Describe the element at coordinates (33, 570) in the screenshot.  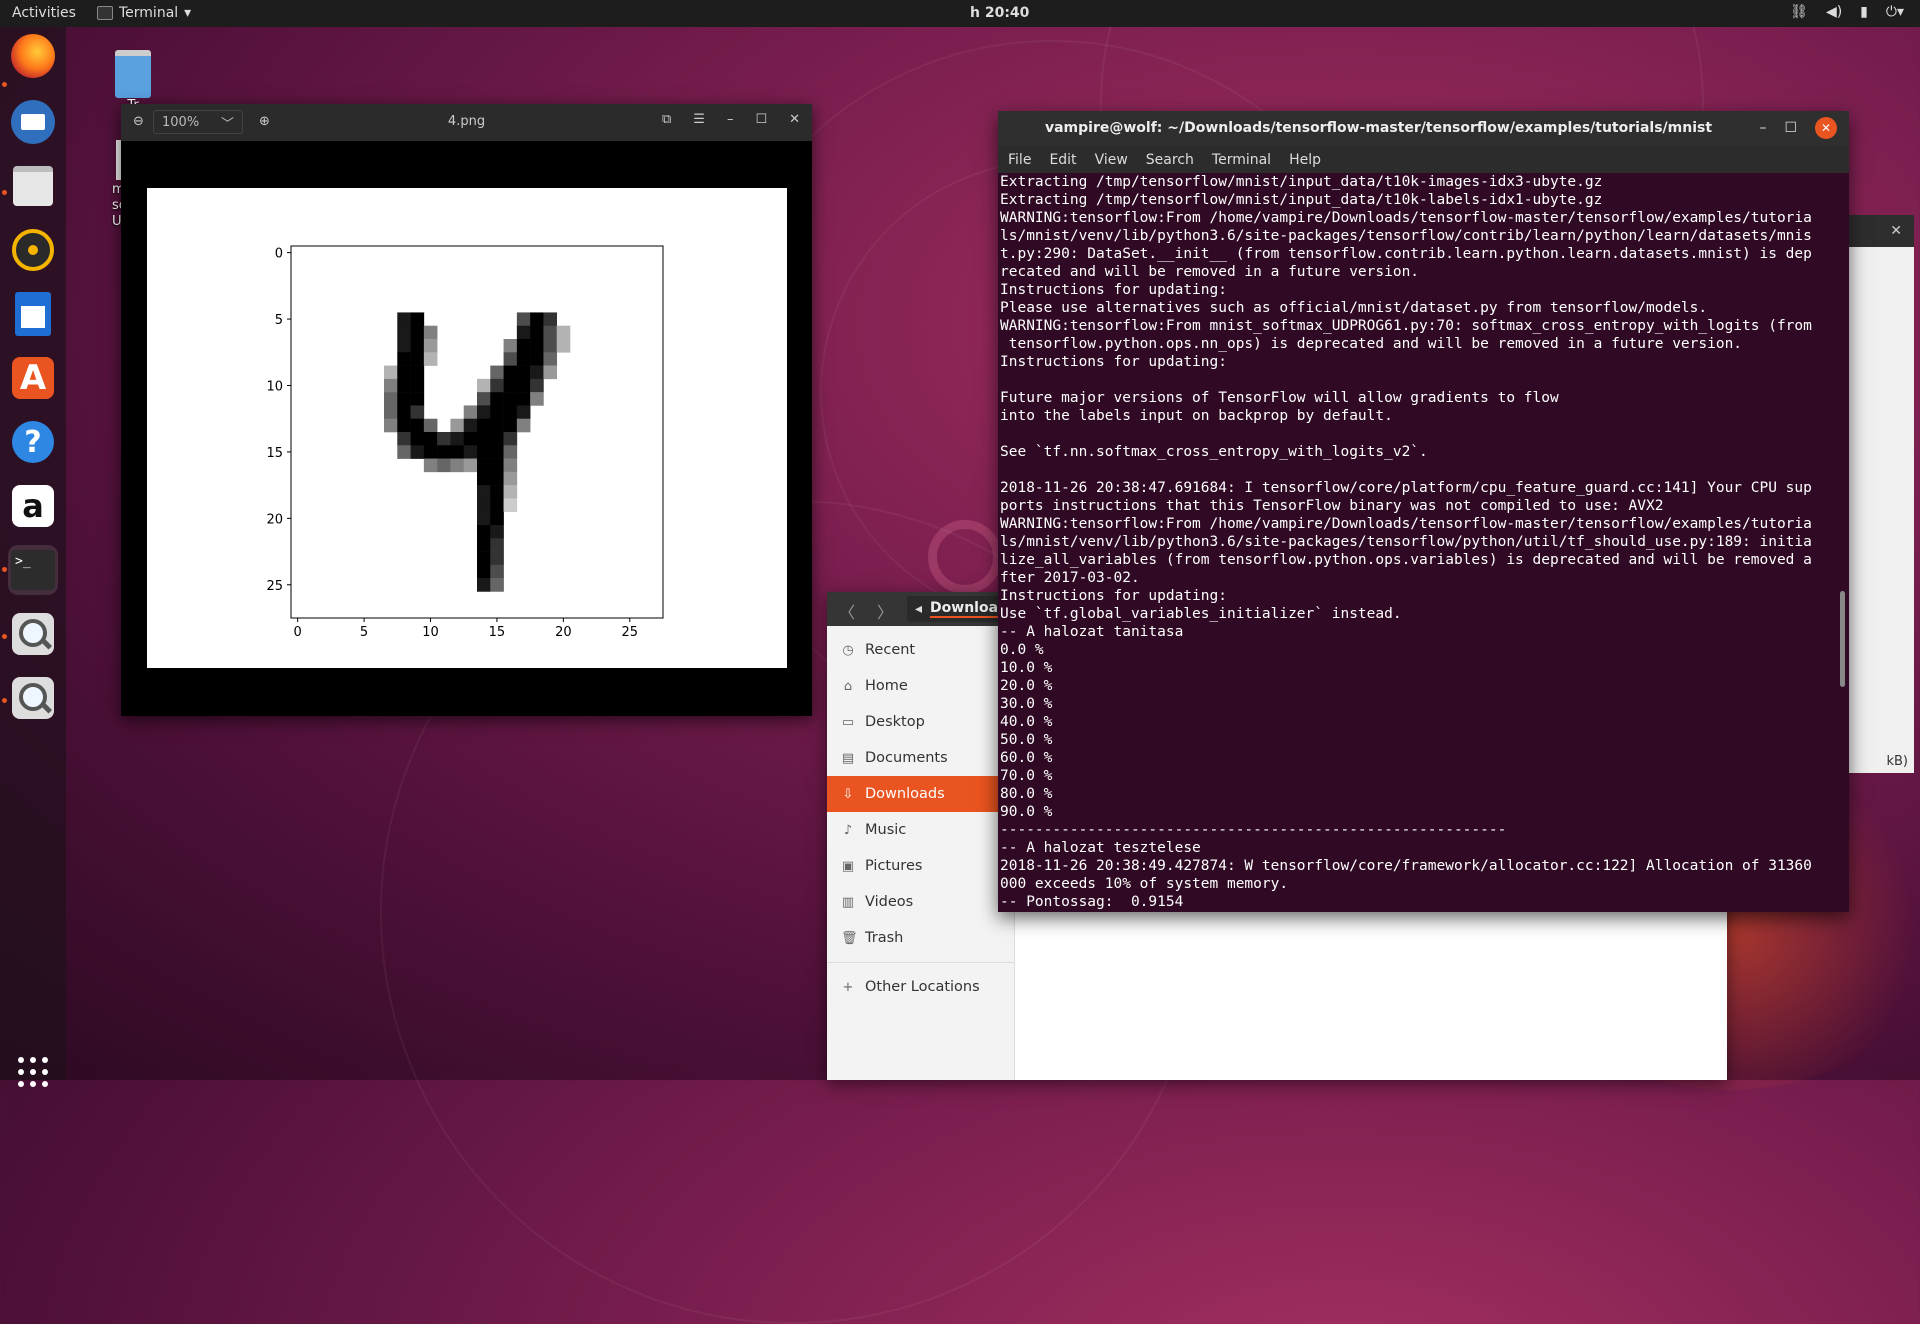
I see `dock-terminal: >_` at that location.